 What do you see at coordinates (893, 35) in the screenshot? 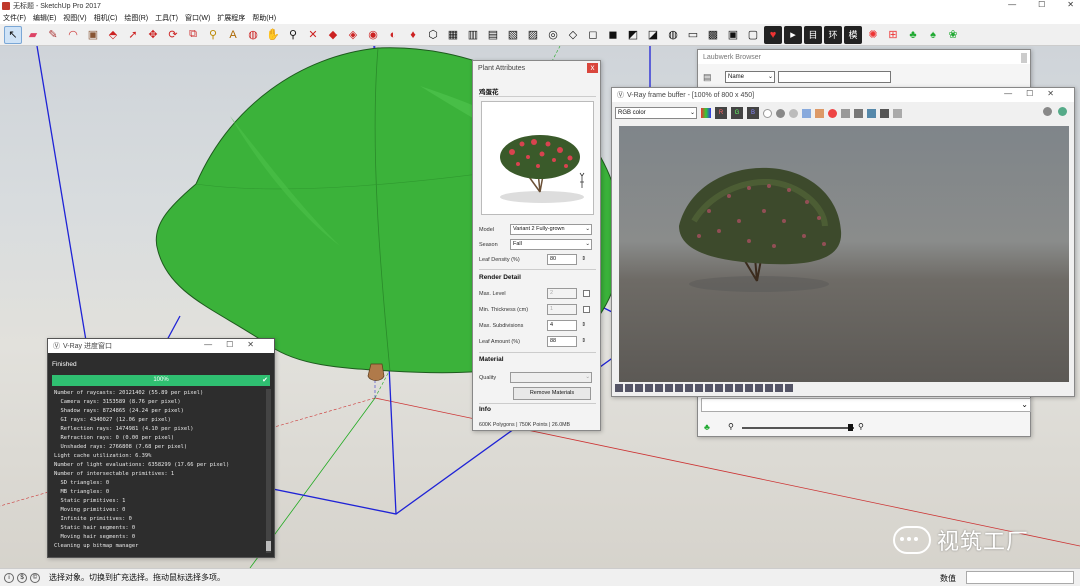
I see `grid-icon: ⊞` at bounding box center [893, 35].